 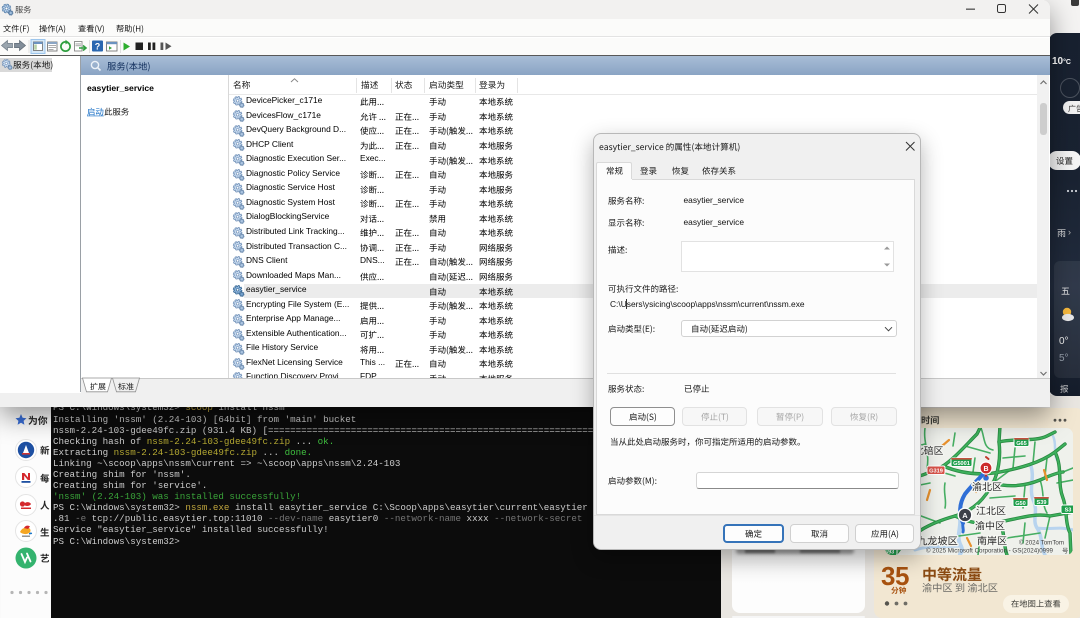 I want to click on svg-text: G5001, so click(x=961, y=464).